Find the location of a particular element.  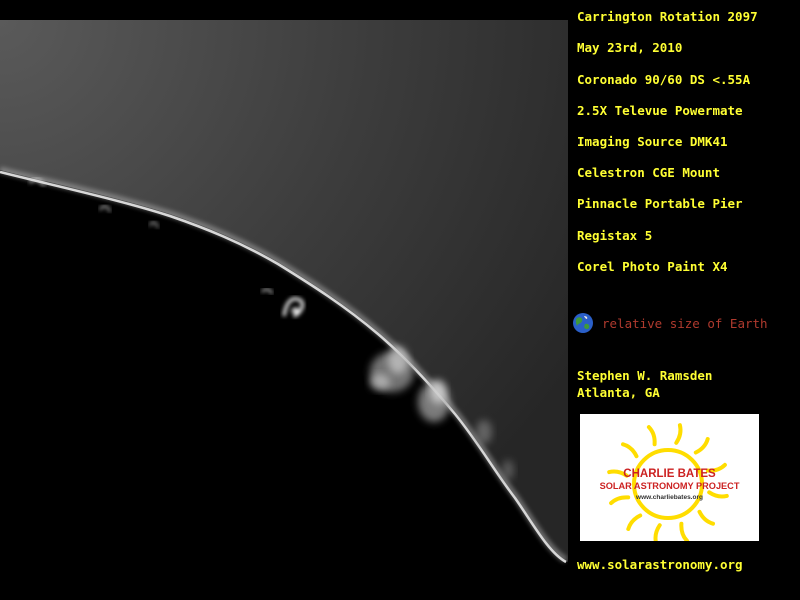

logo-line-2: SOLAR ASTRONOMY PROJECT is located at coordinates (669, 486).